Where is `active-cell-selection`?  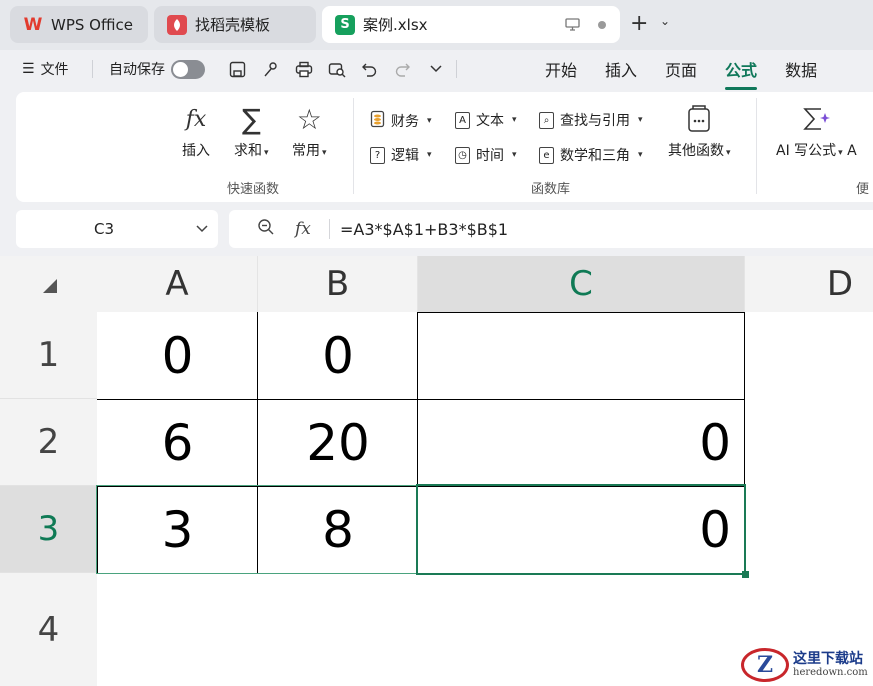
active-cell-selection is located at coordinates (581, 529).